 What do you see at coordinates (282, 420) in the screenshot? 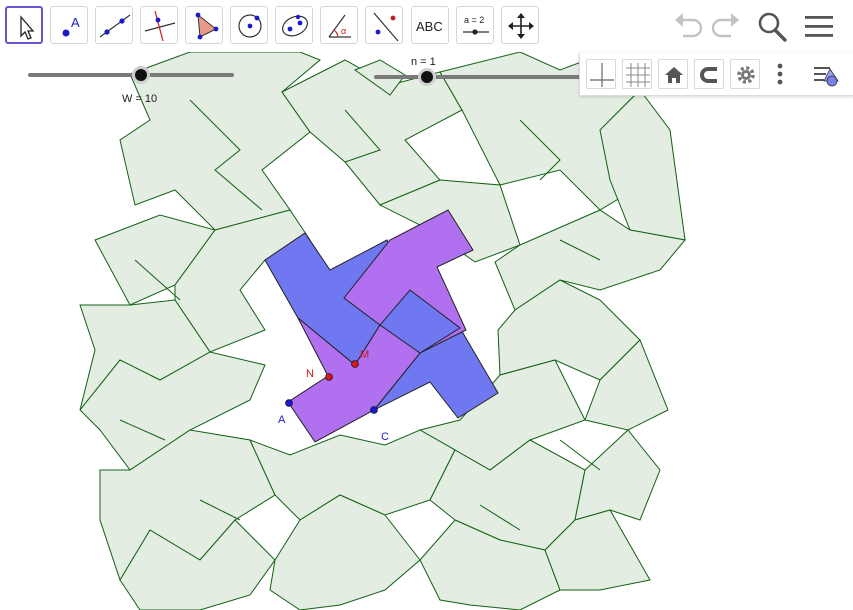
I see `point-a-label: A` at bounding box center [282, 420].